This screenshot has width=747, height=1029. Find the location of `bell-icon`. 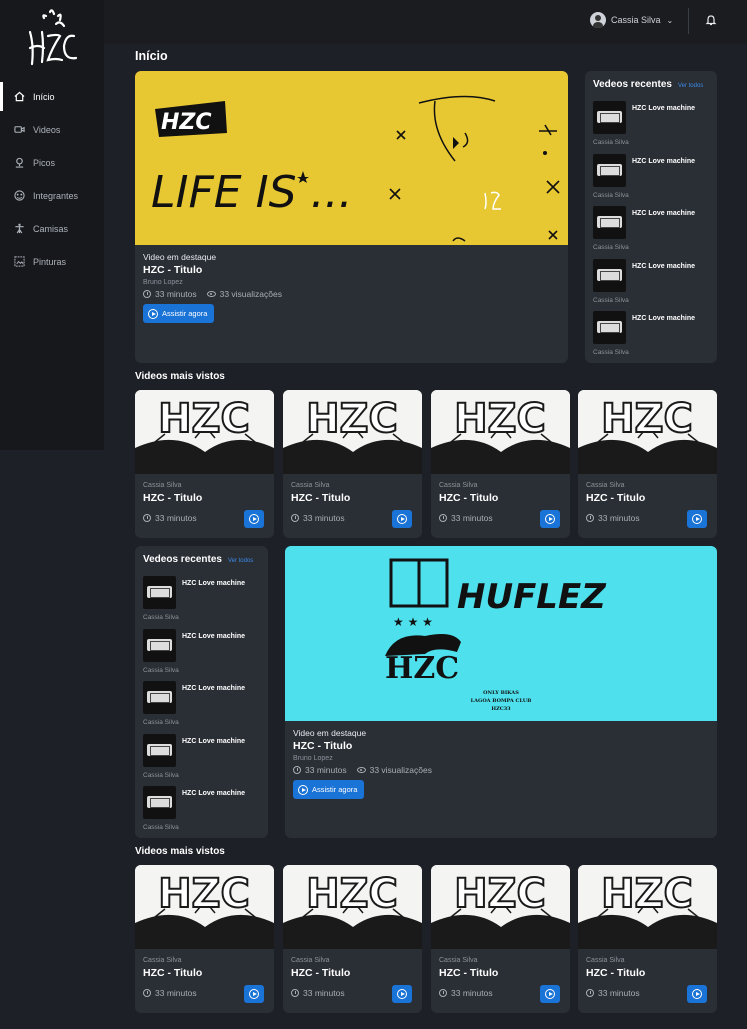

bell-icon is located at coordinates (711, 20).